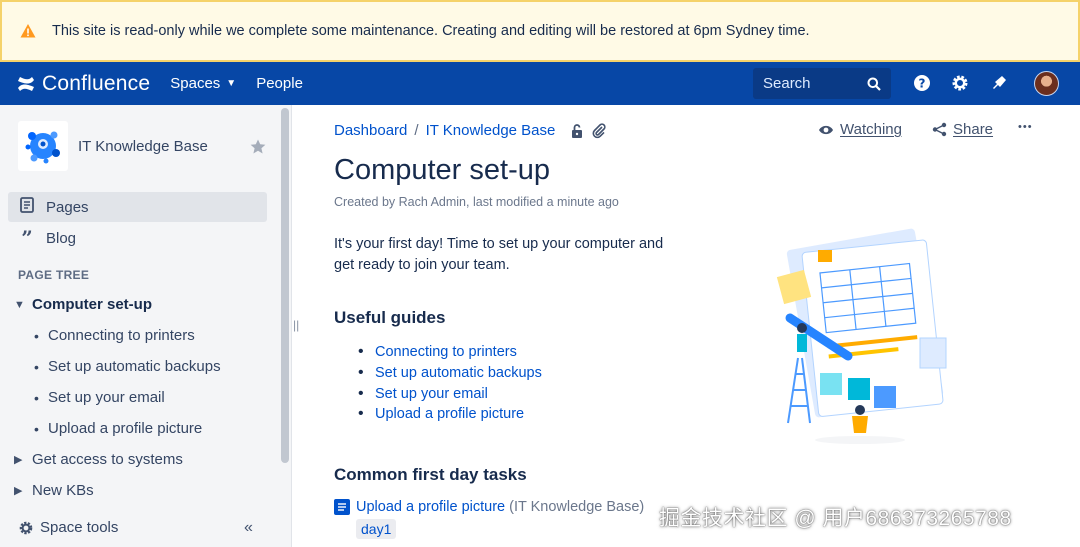 The image size is (1080, 547). I want to click on notifications-icon, so click(999, 83).